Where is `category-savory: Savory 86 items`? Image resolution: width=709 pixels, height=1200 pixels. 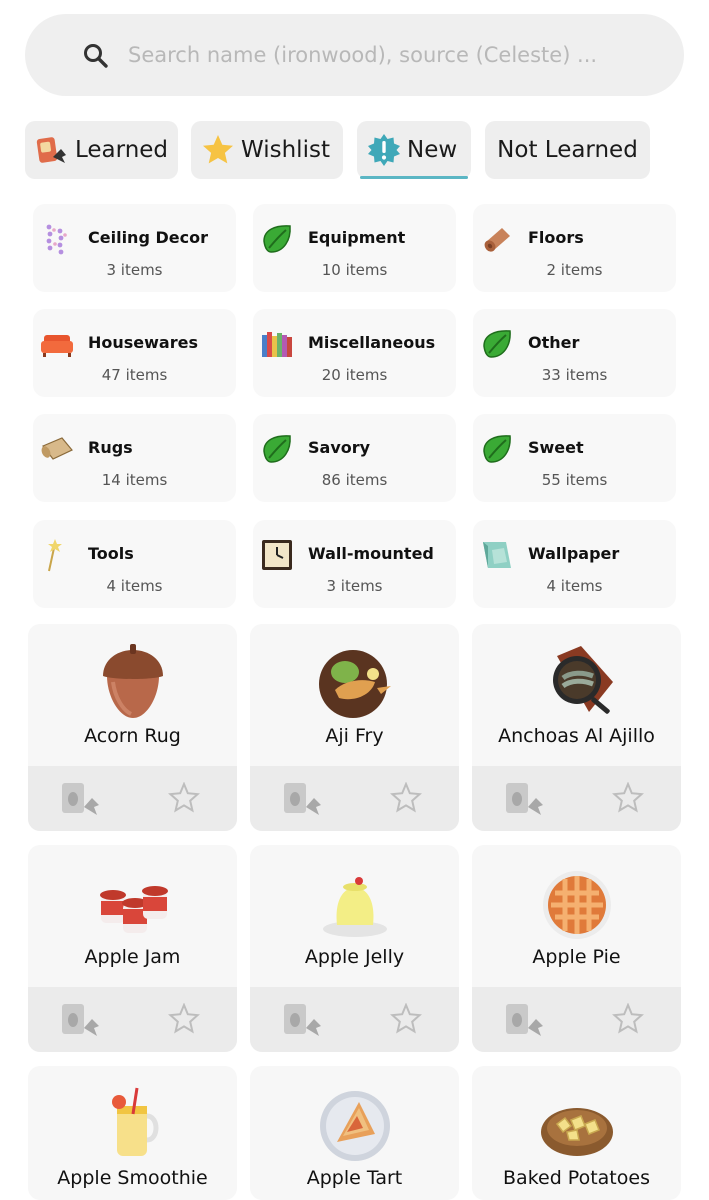 category-savory: Savory 86 items is located at coordinates (354, 458).